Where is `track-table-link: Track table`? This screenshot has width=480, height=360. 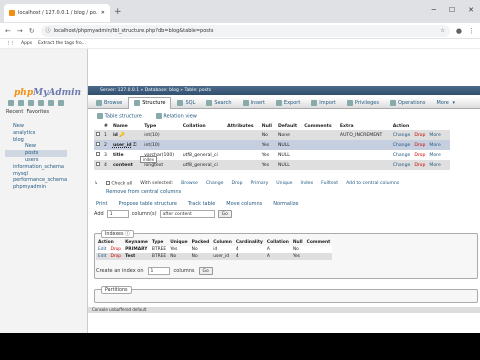 track-table-link: Track table is located at coordinates (201, 204).